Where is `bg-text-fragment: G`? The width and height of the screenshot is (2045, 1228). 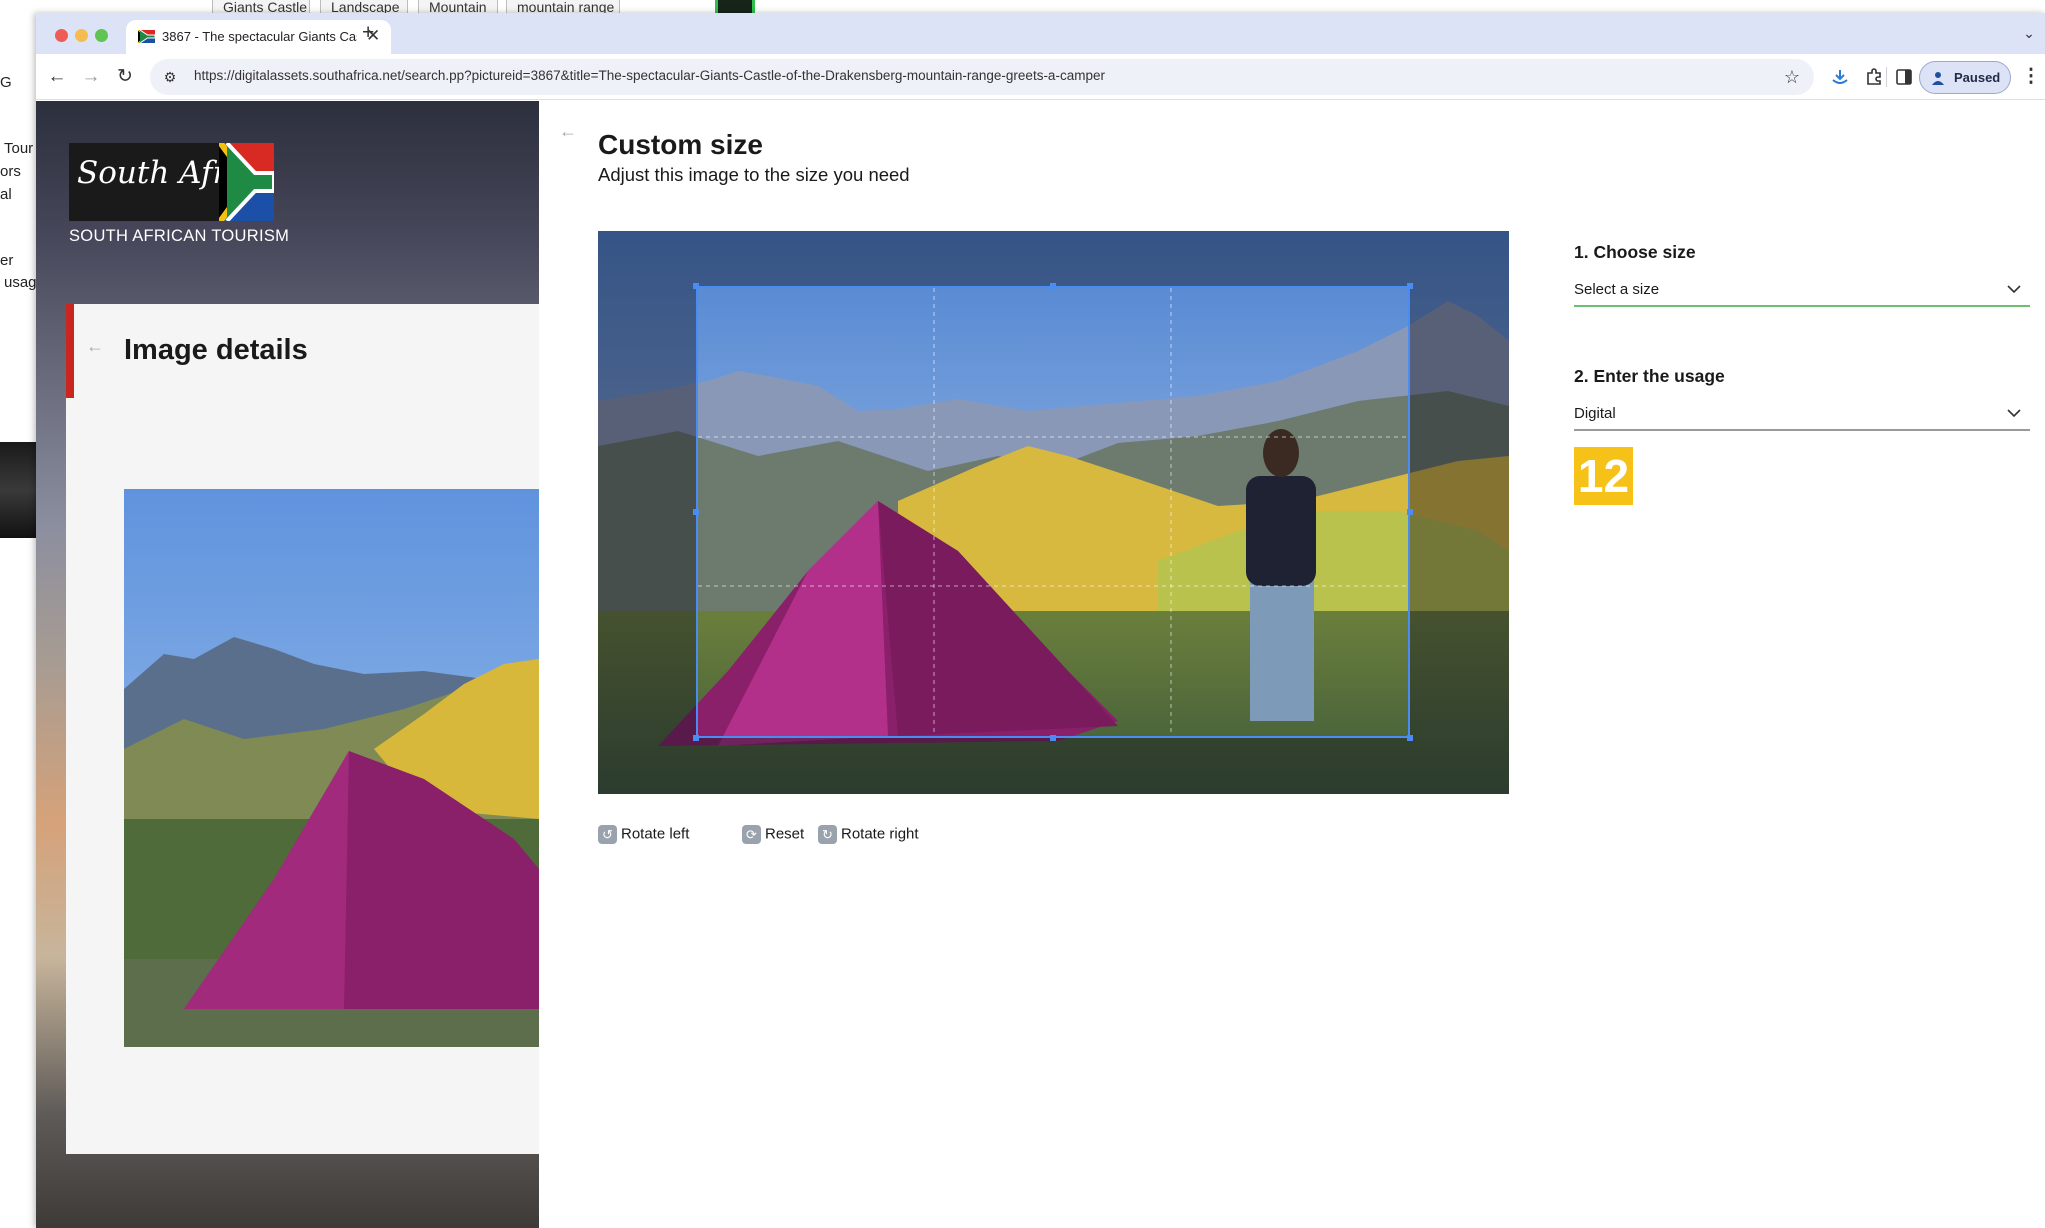
bg-text-fragment: G is located at coordinates (6, 82).